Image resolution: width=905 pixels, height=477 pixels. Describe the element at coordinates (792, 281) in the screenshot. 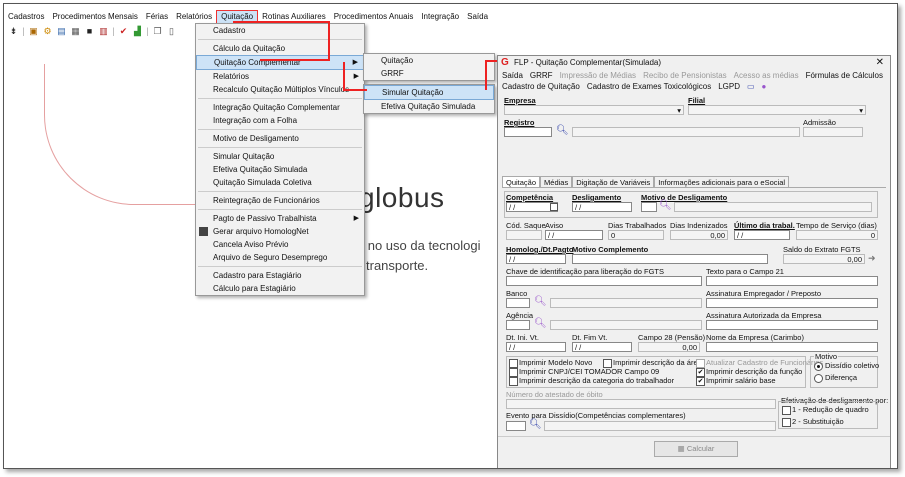

I see `texto-campo21-input` at that location.